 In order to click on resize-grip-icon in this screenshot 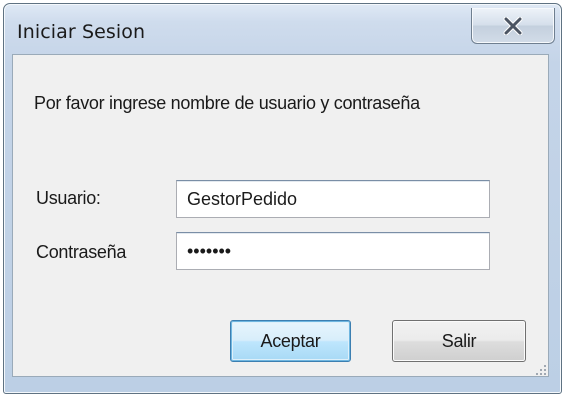, I will do `click(541, 370)`.